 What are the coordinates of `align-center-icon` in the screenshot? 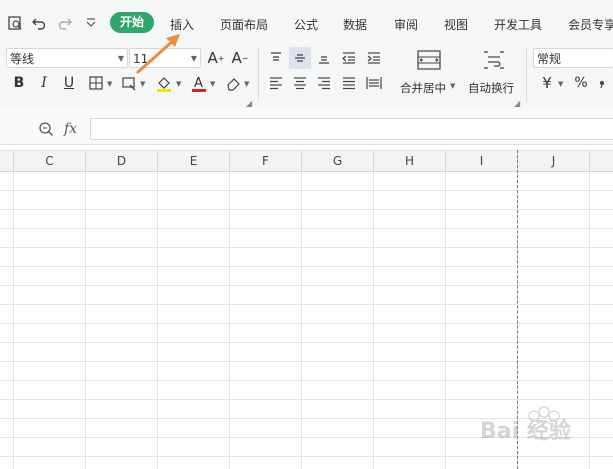 It's located at (300, 83).